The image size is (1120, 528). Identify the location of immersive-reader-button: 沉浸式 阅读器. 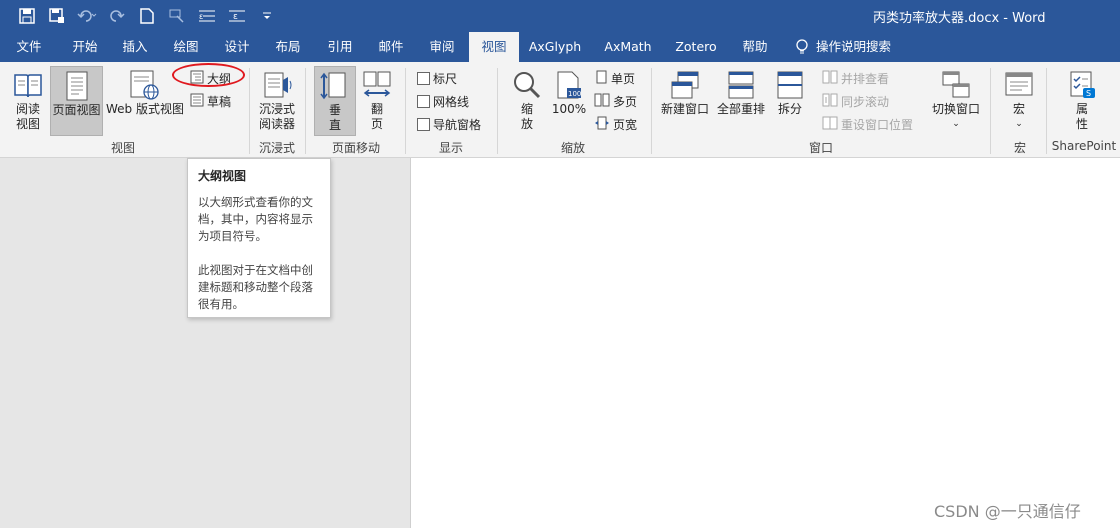
(277, 101).